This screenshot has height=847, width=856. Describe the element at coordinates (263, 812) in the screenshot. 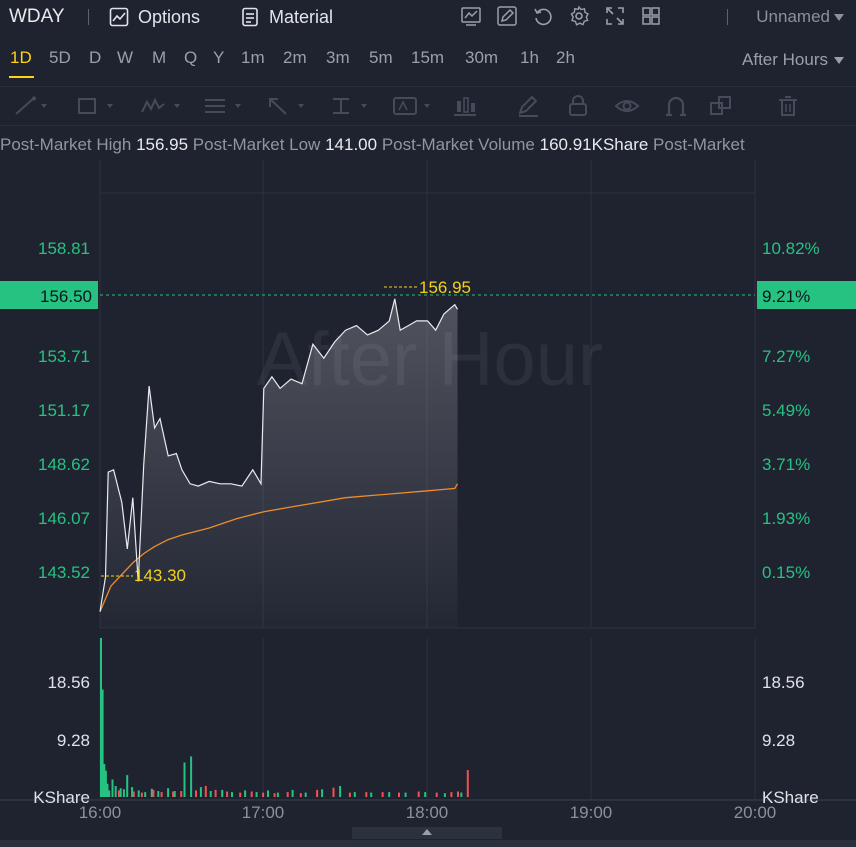

I see `time-label: 17:00` at that location.